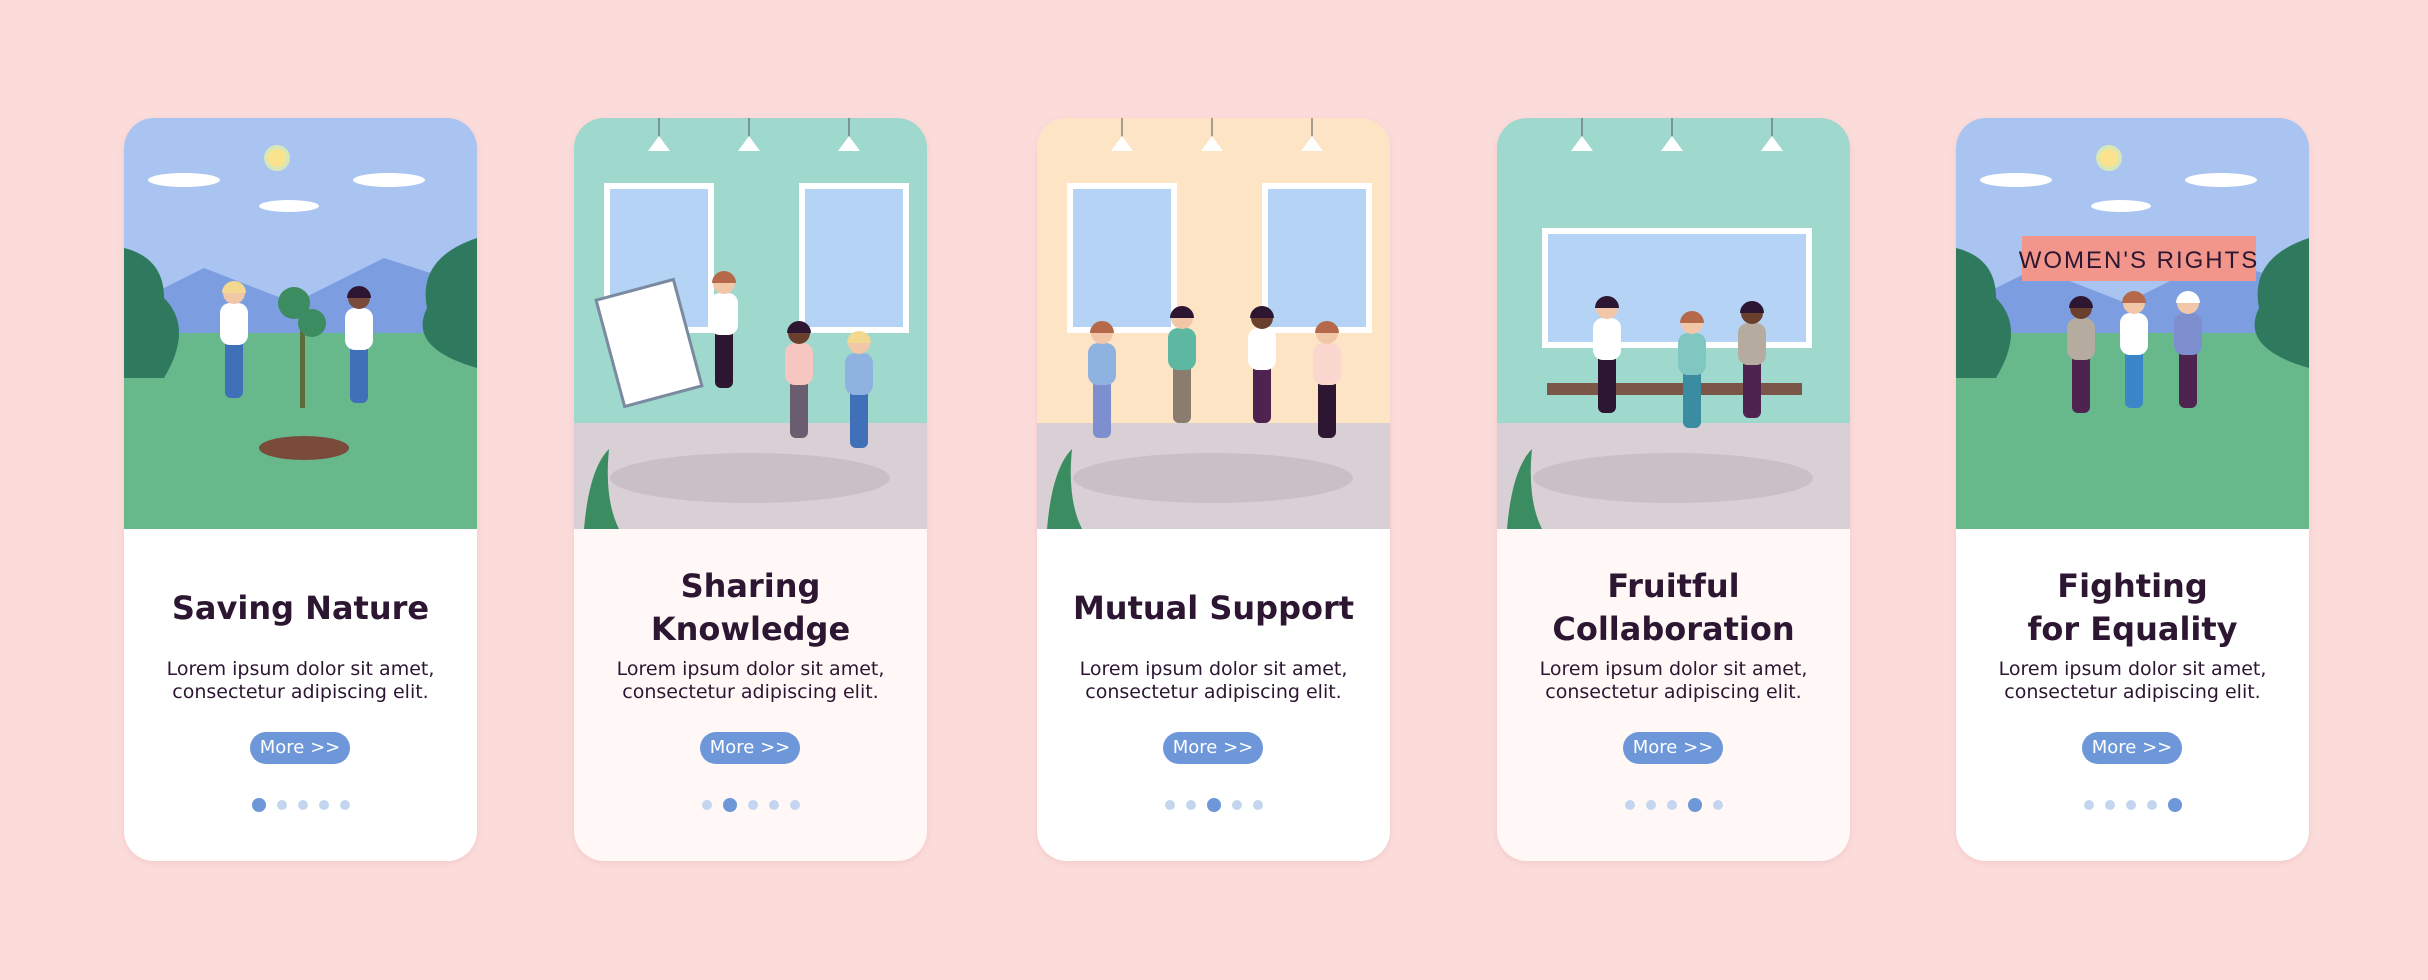 This screenshot has width=2428, height=980. What do you see at coordinates (1213, 607) in the screenshot?
I see `card-title: Mutual Support` at bounding box center [1213, 607].